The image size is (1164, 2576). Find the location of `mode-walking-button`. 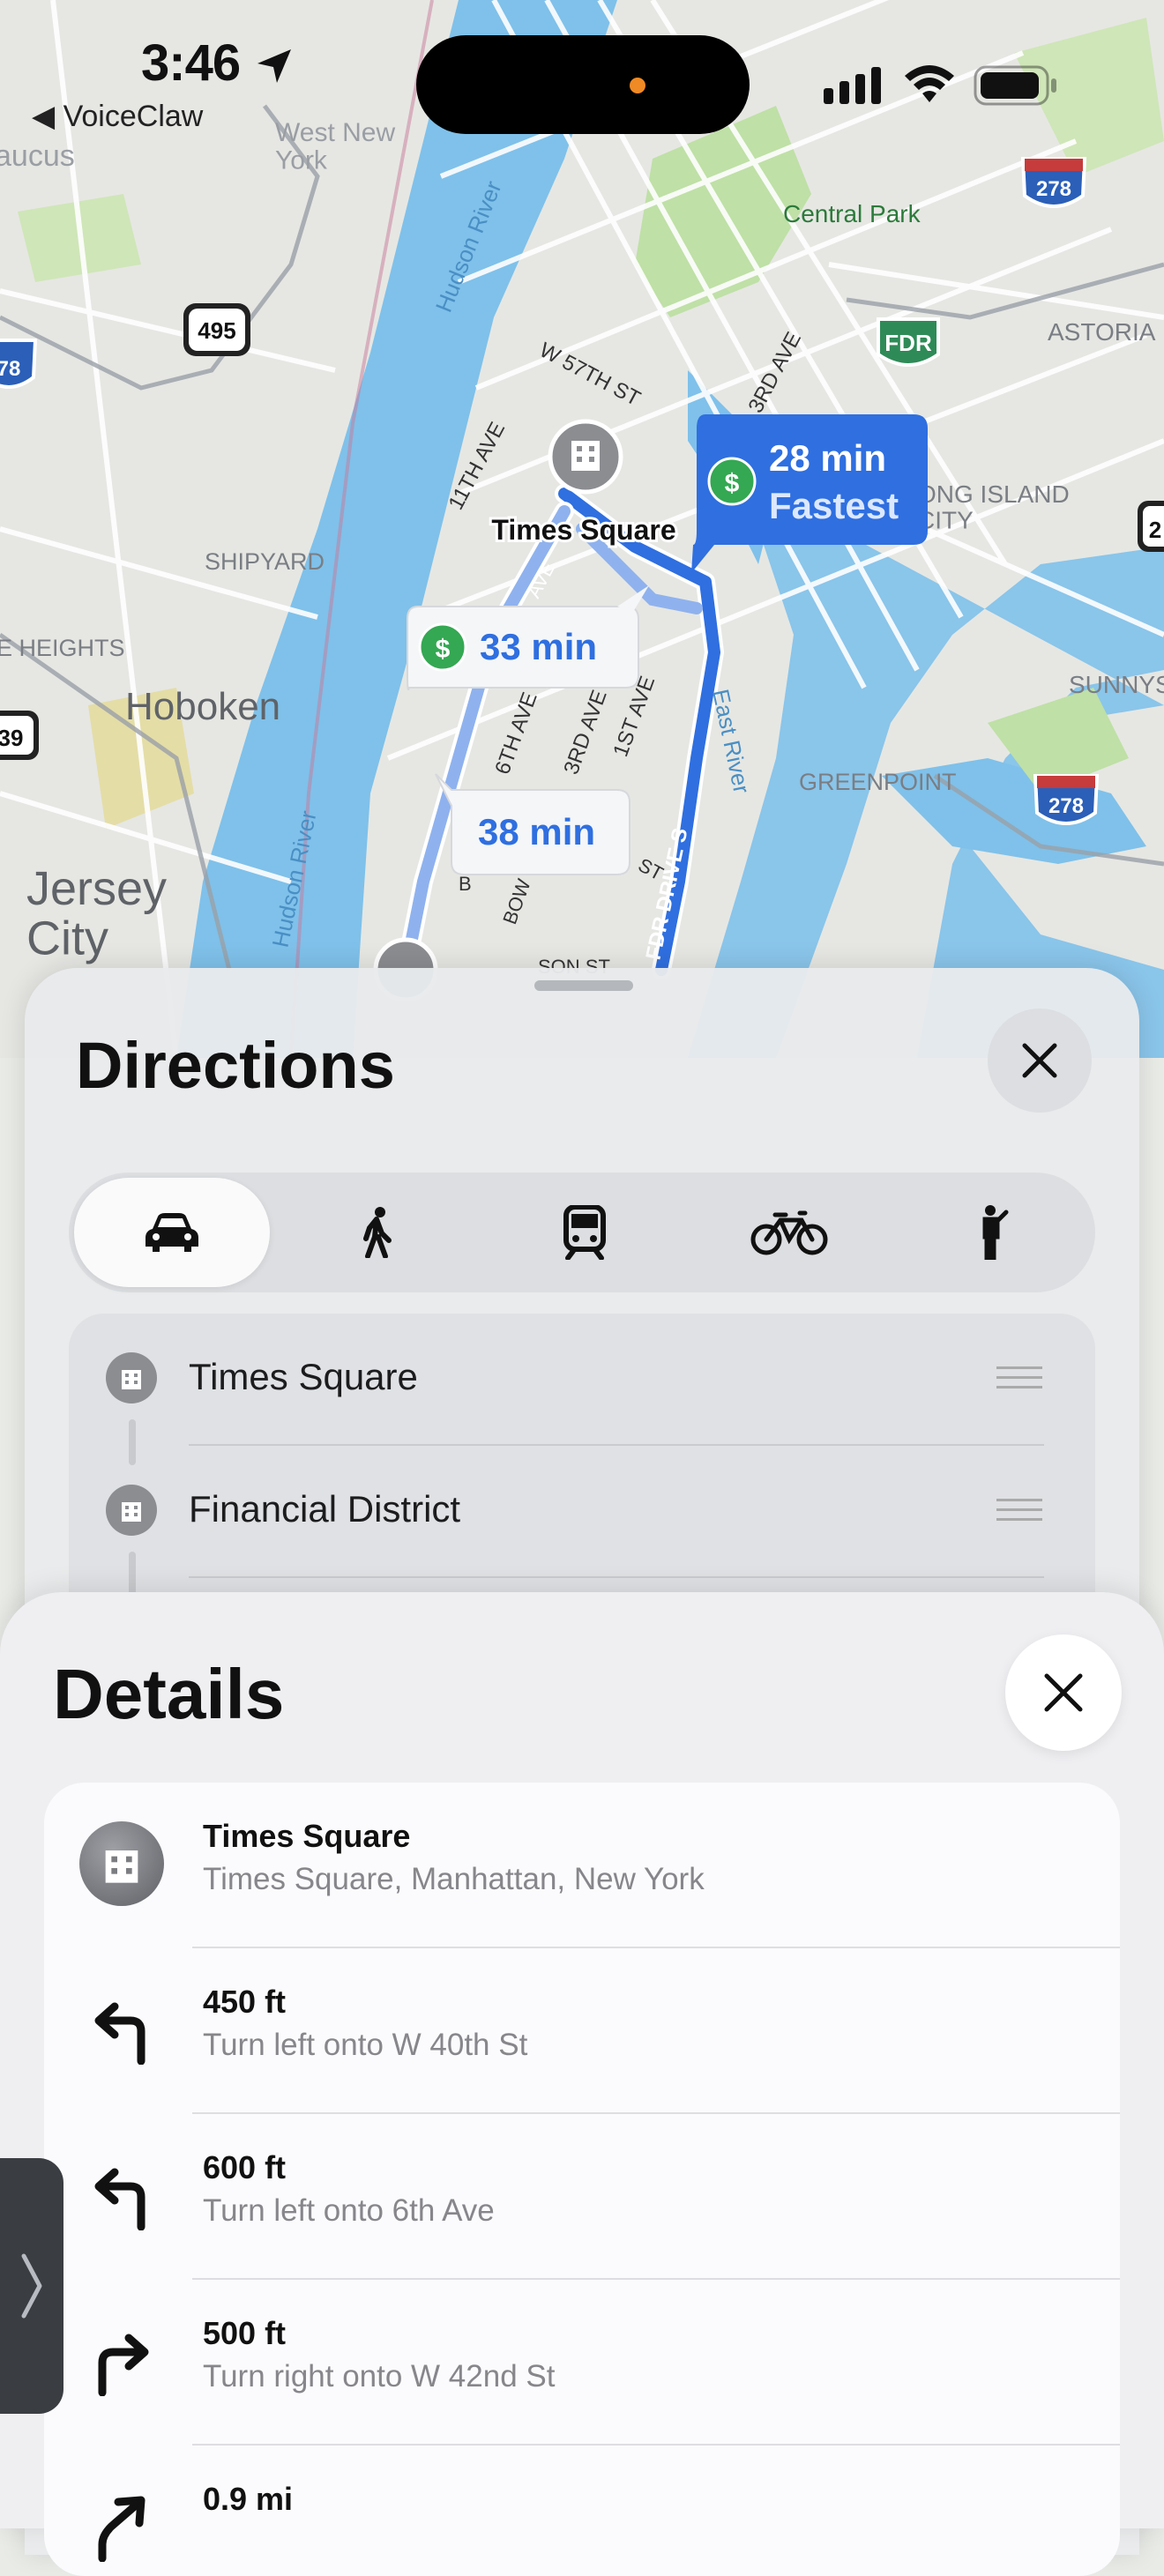

mode-walking-button is located at coordinates (378, 1233).